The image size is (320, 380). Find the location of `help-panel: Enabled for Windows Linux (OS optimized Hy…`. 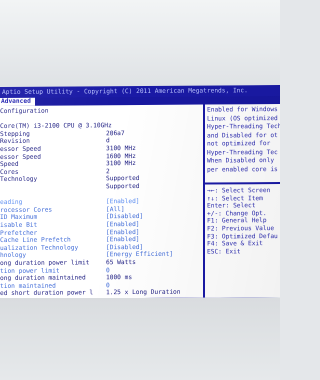

help-panel: Enabled for Windows Linux (OS optimized Hy… is located at coordinates (242, 201).